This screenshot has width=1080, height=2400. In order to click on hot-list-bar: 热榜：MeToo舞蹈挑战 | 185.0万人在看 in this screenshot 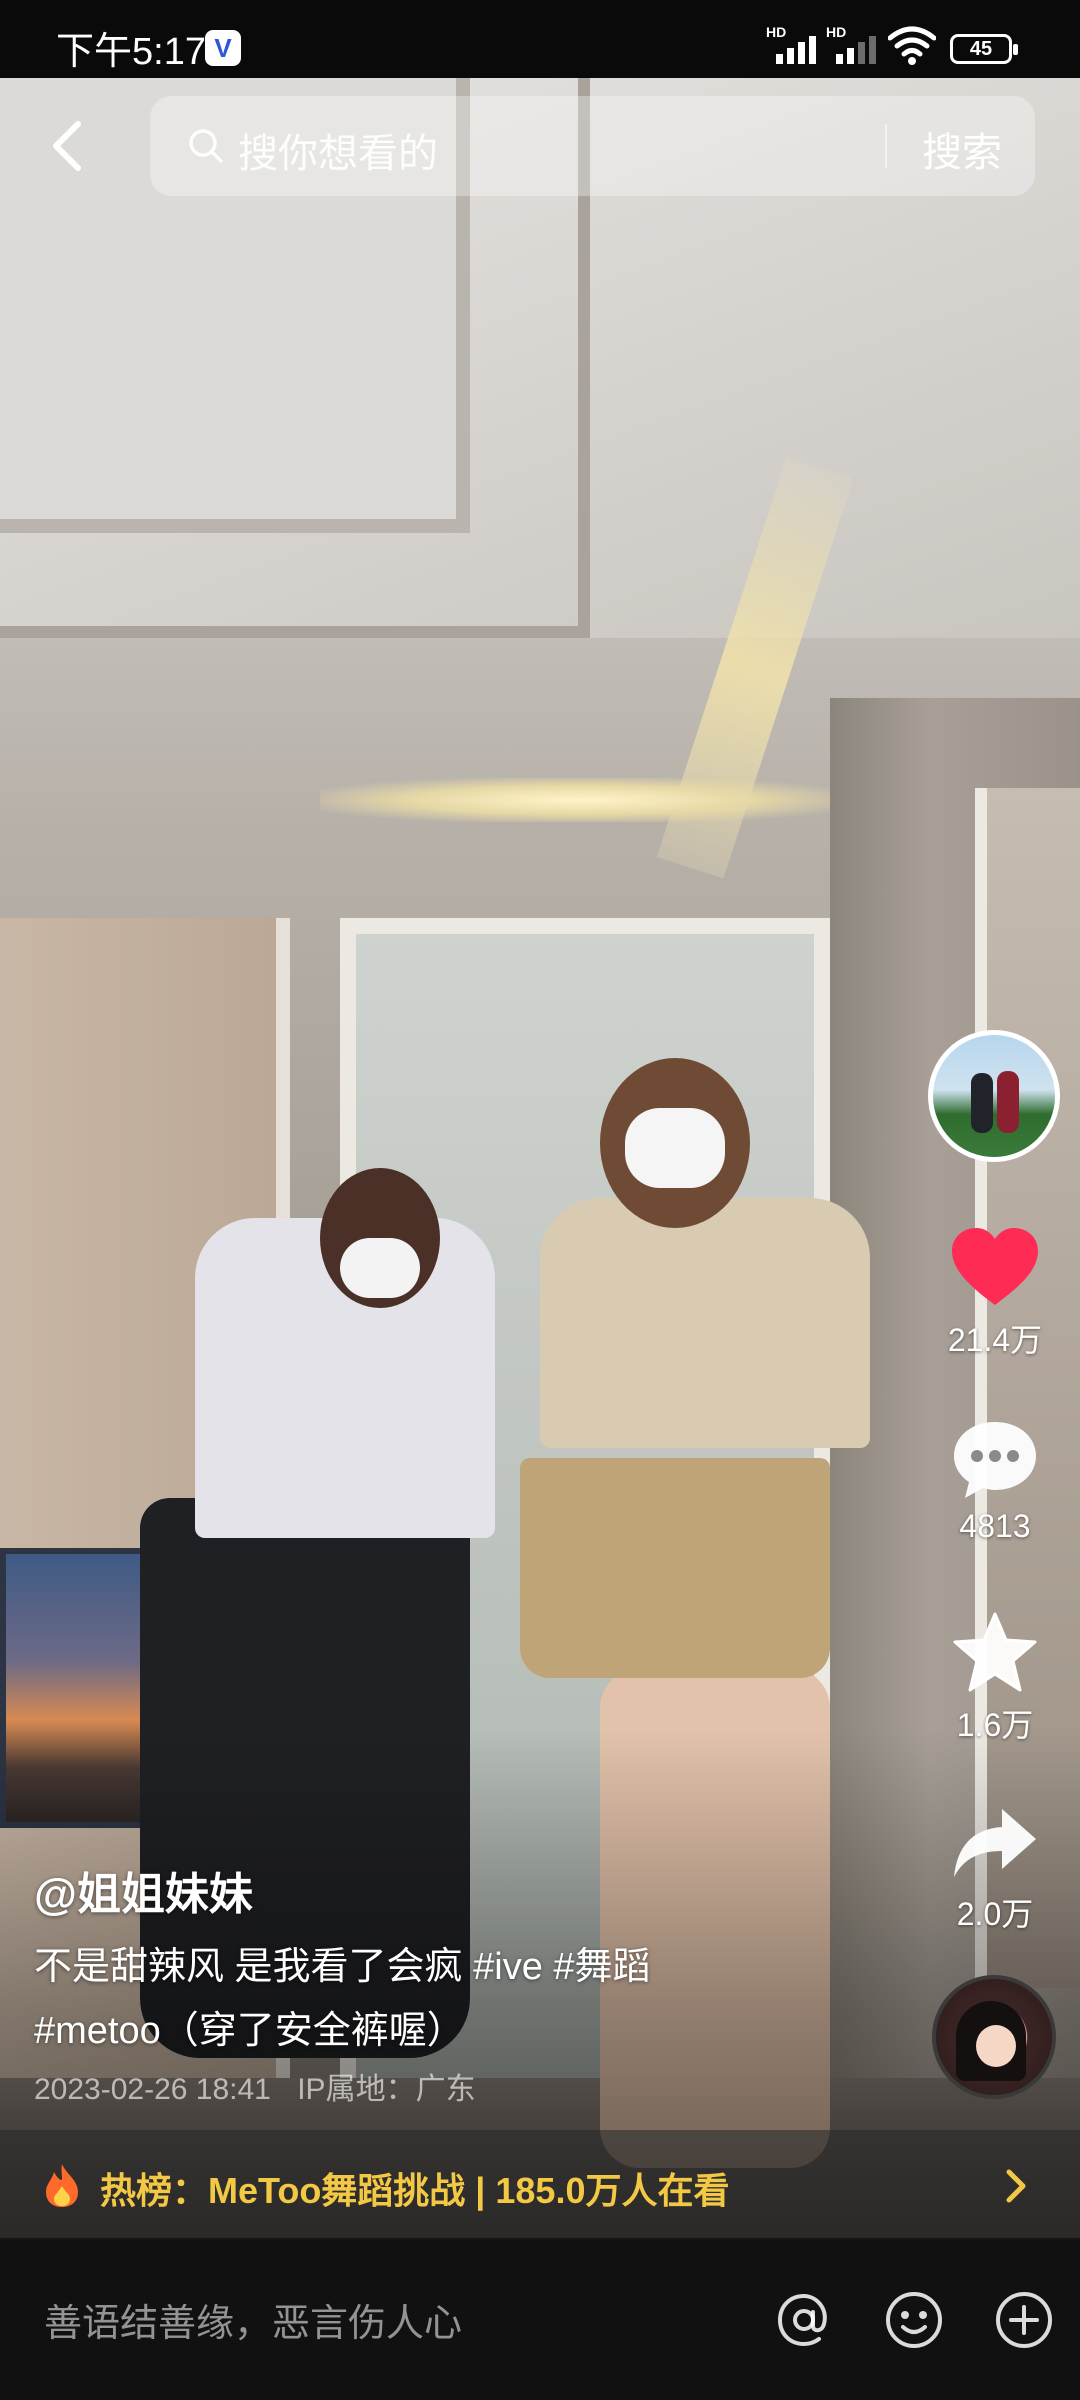, I will do `click(540, 2185)`.